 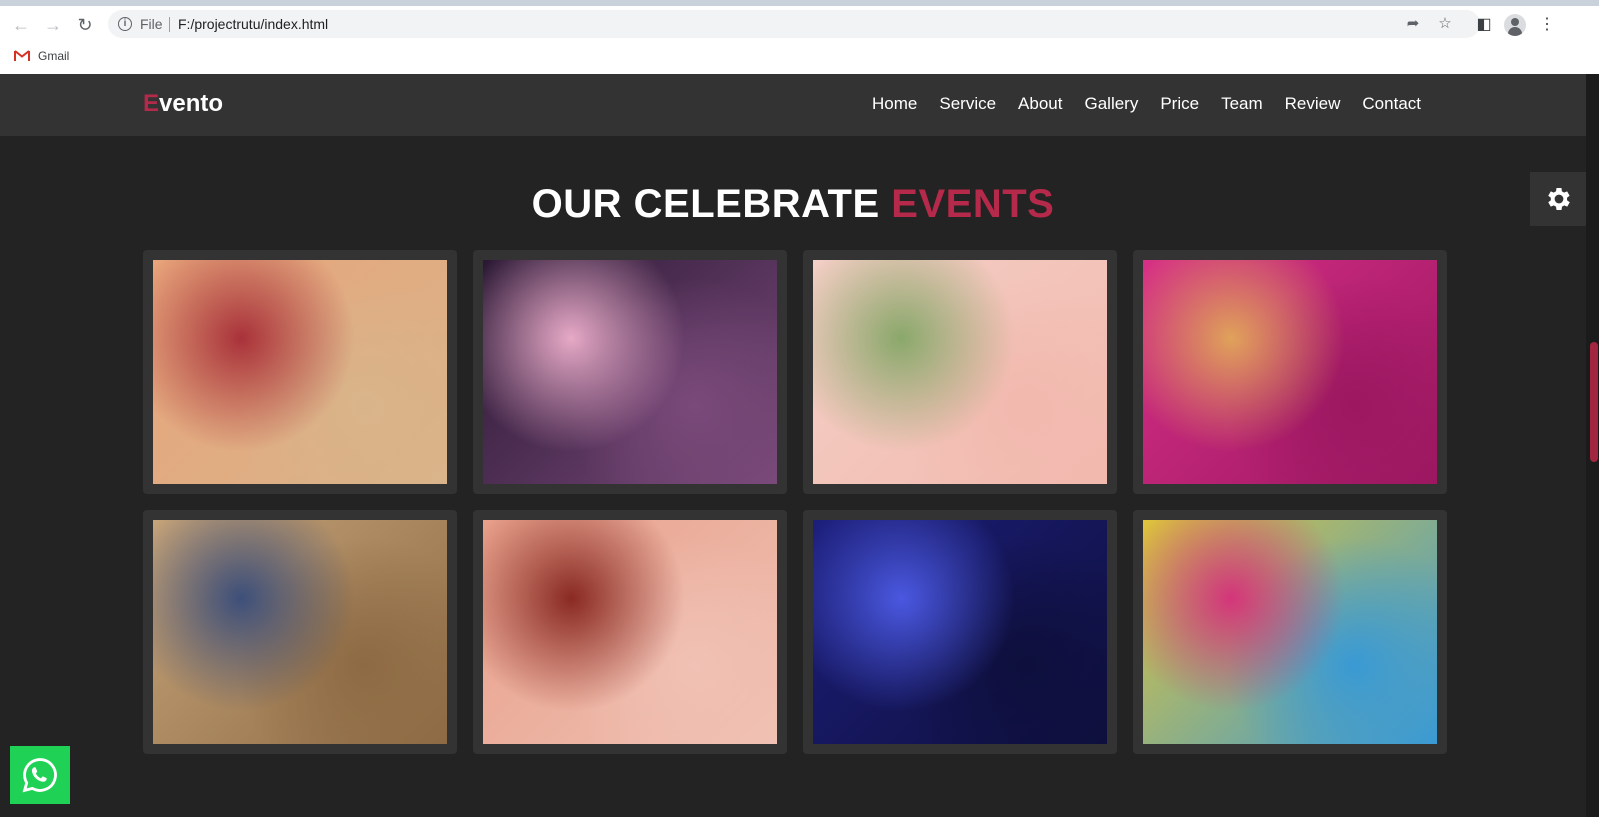 I want to click on gear-icon, so click(x=1559, y=199).